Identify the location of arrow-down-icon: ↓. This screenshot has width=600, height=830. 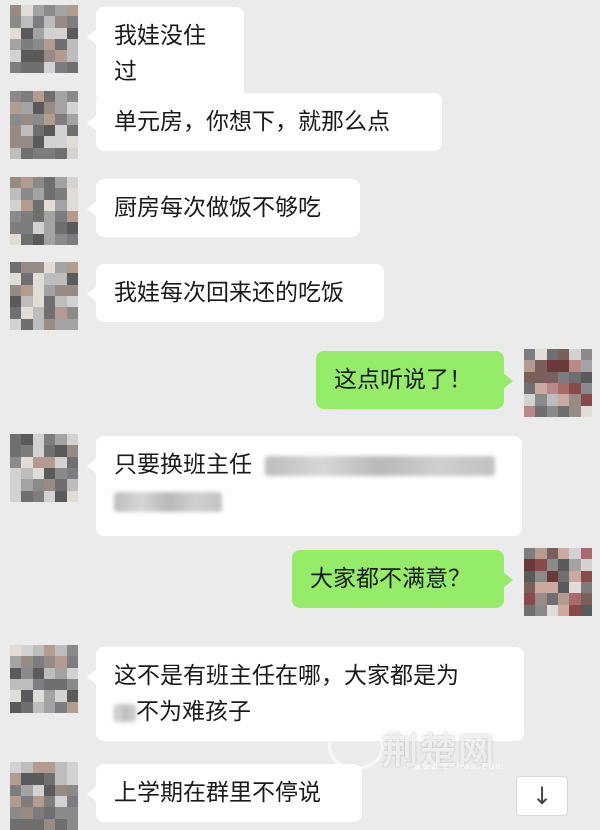
(542, 796).